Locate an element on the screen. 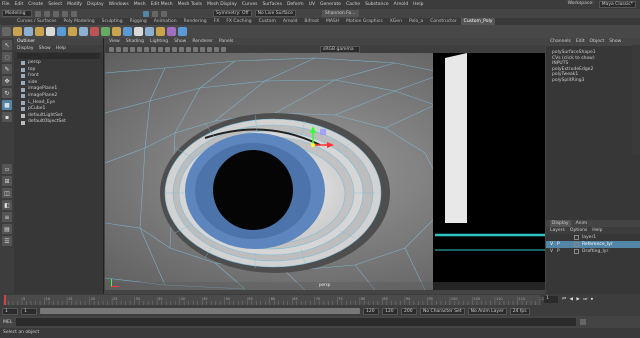  wireframe-icon is located at coordinates (167, 49).